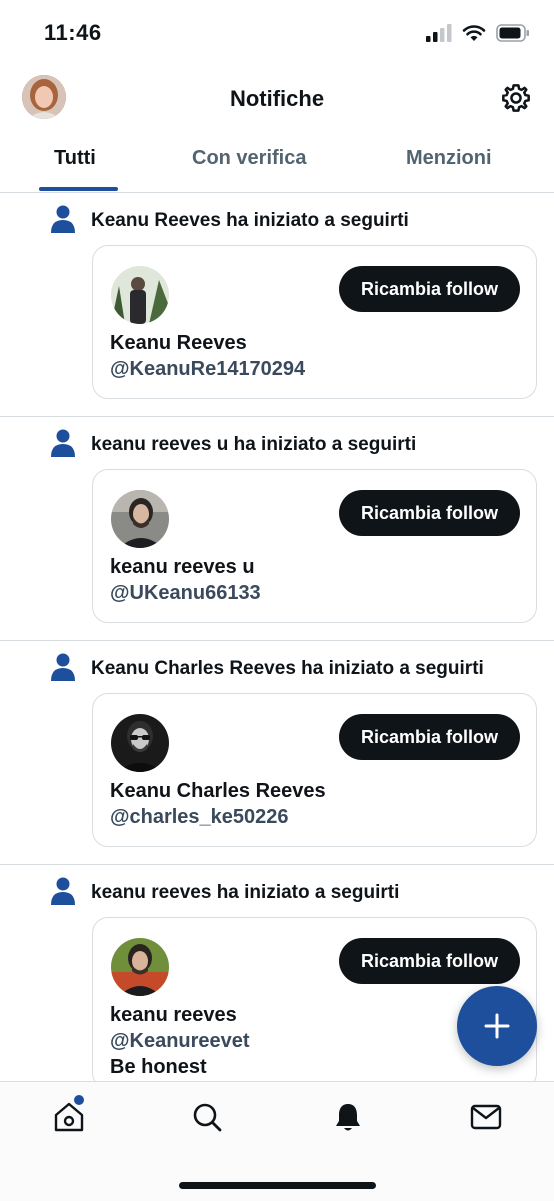 The height and width of the screenshot is (1201, 554). Describe the element at coordinates (185, 593) in the screenshot. I see `user-handle: @UKeanu66133` at that location.